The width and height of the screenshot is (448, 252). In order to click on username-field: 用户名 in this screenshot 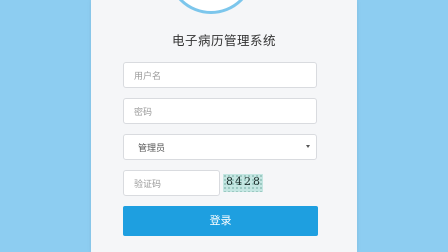, I will do `click(220, 75)`.